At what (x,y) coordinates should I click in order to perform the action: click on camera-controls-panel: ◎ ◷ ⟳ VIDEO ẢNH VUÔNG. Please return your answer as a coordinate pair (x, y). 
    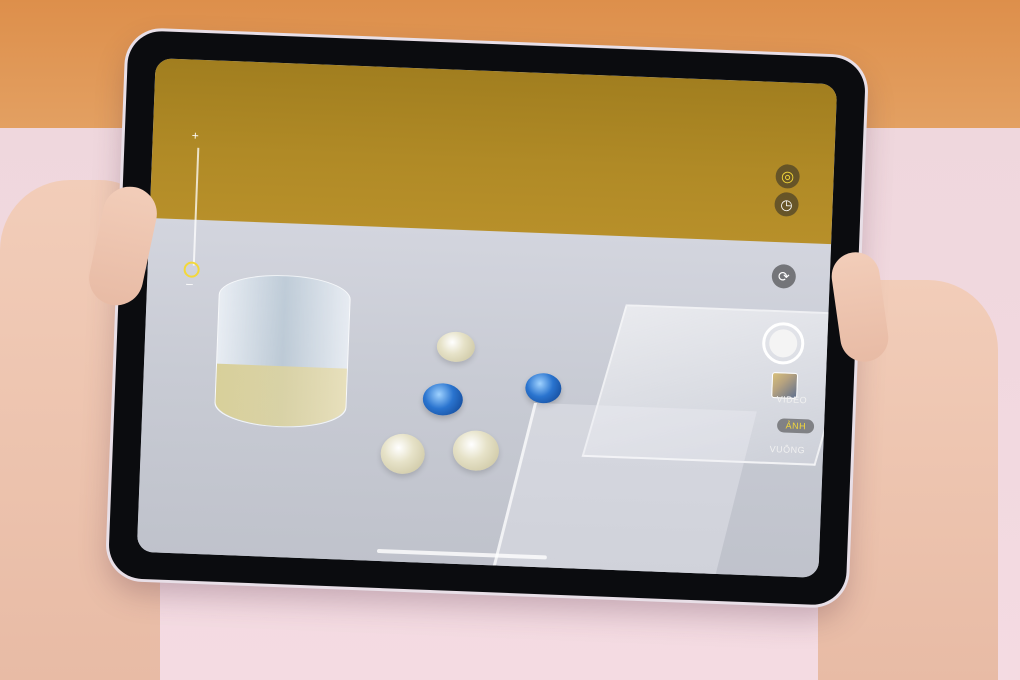
    Looking at the image, I should click on (782, 329).